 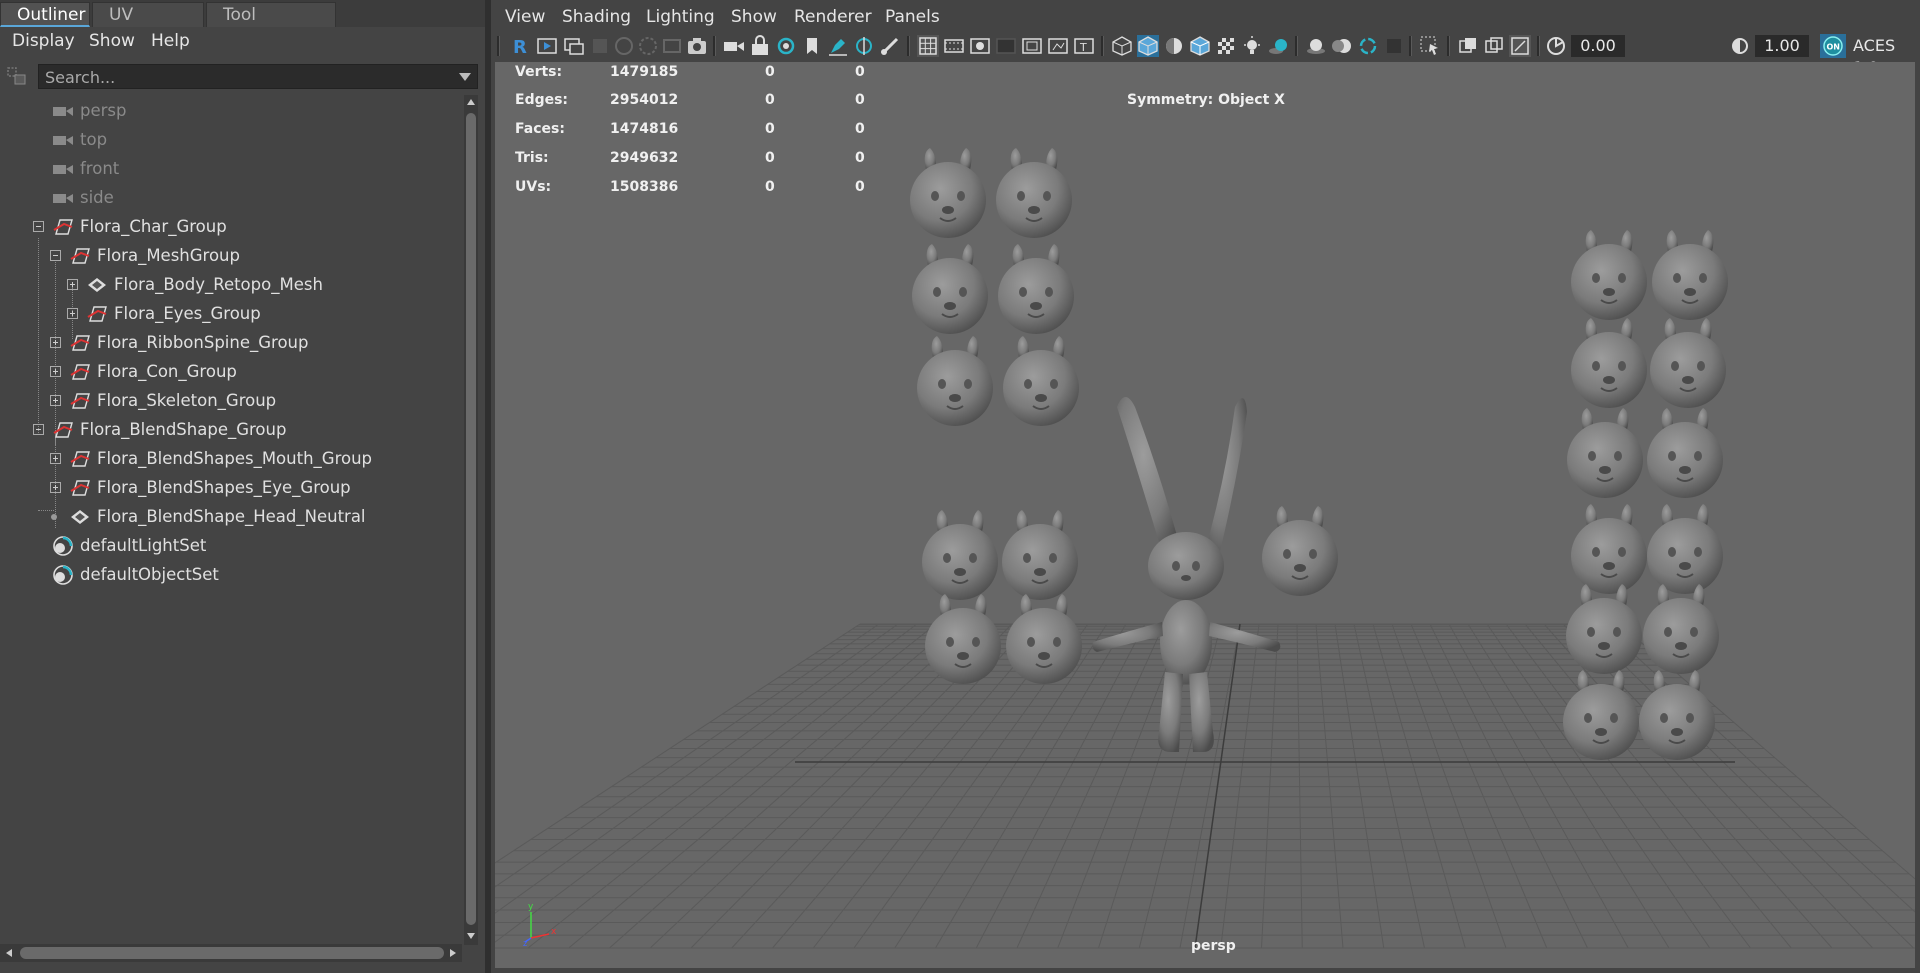 What do you see at coordinates (890, 46) in the screenshot?
I see `brush-icon` at bounding box center [890, 46].